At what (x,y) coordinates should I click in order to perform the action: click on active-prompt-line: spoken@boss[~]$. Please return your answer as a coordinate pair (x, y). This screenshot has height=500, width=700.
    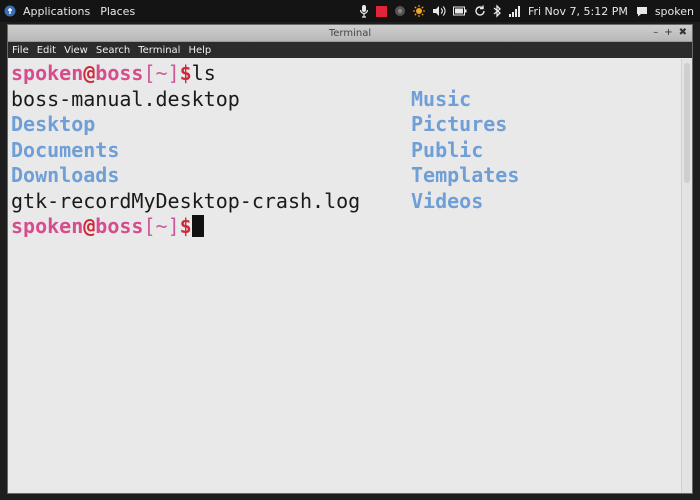
    Looking at the image, I should click on (351, 227).